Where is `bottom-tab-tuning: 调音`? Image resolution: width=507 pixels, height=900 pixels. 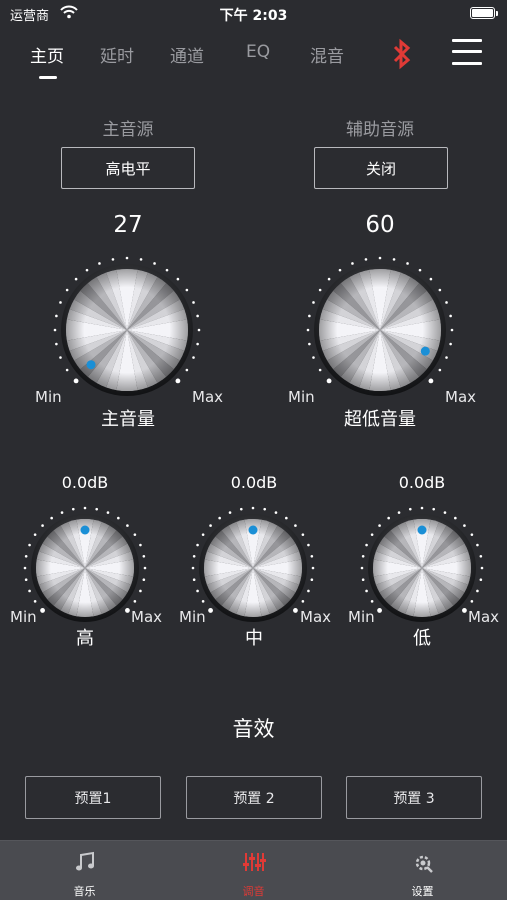
bottom-tab-tuning: 调音 is located at coordinates (253, 870).